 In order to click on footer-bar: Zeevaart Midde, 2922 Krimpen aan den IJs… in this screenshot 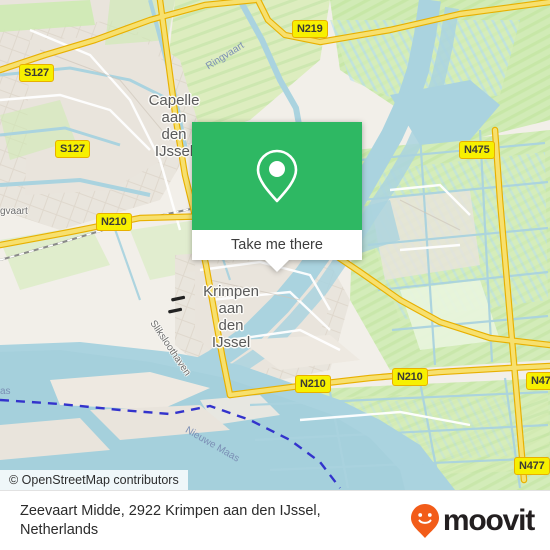, I will do `click(275, 520)`.